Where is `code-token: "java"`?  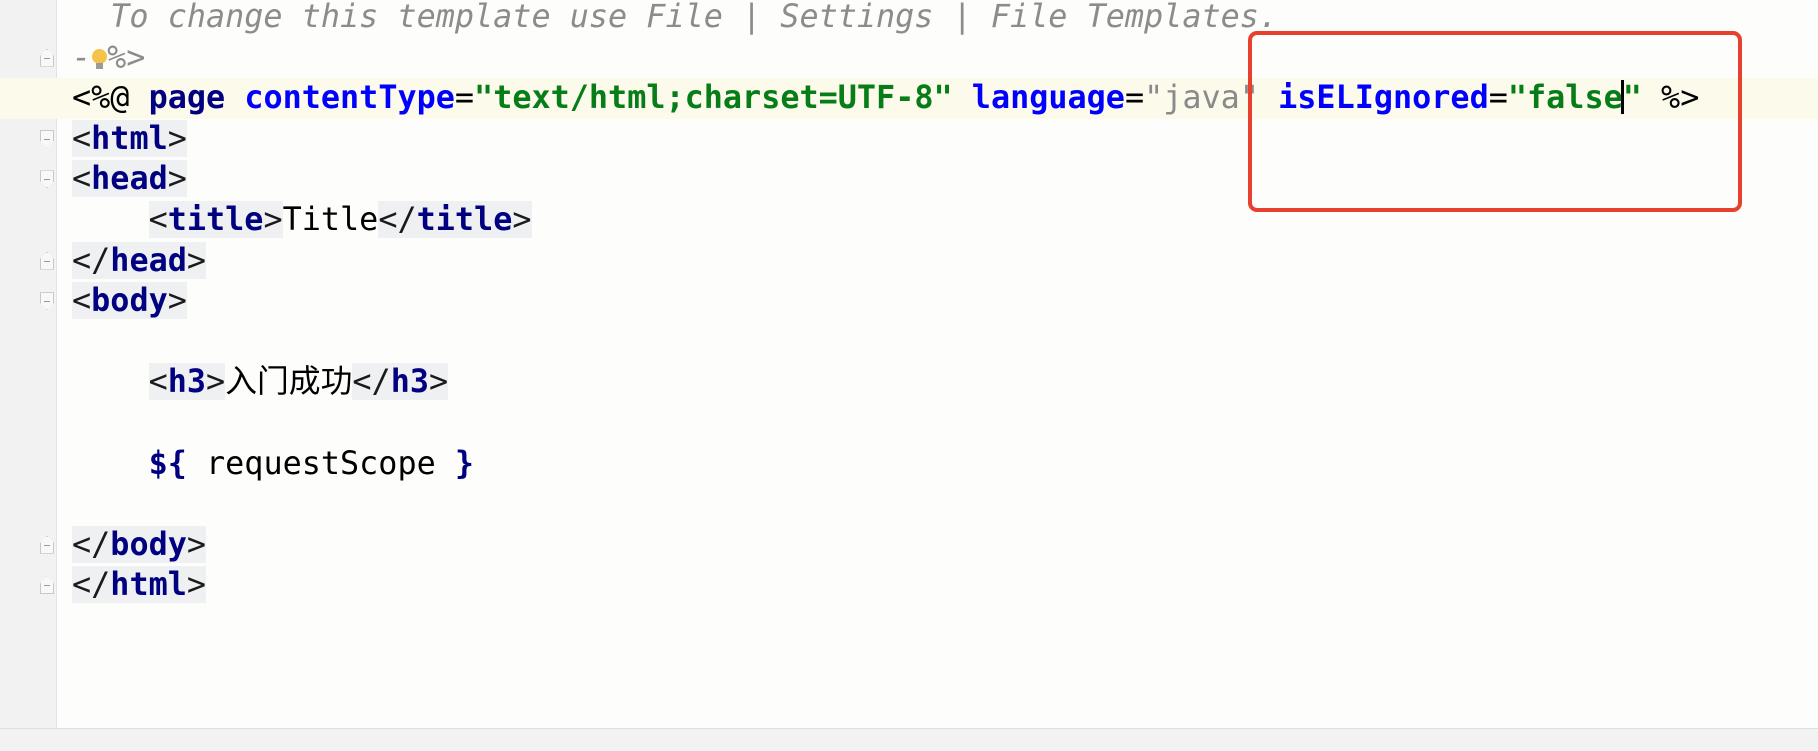
code-token: "java" is located at coordinates (1201, 98).